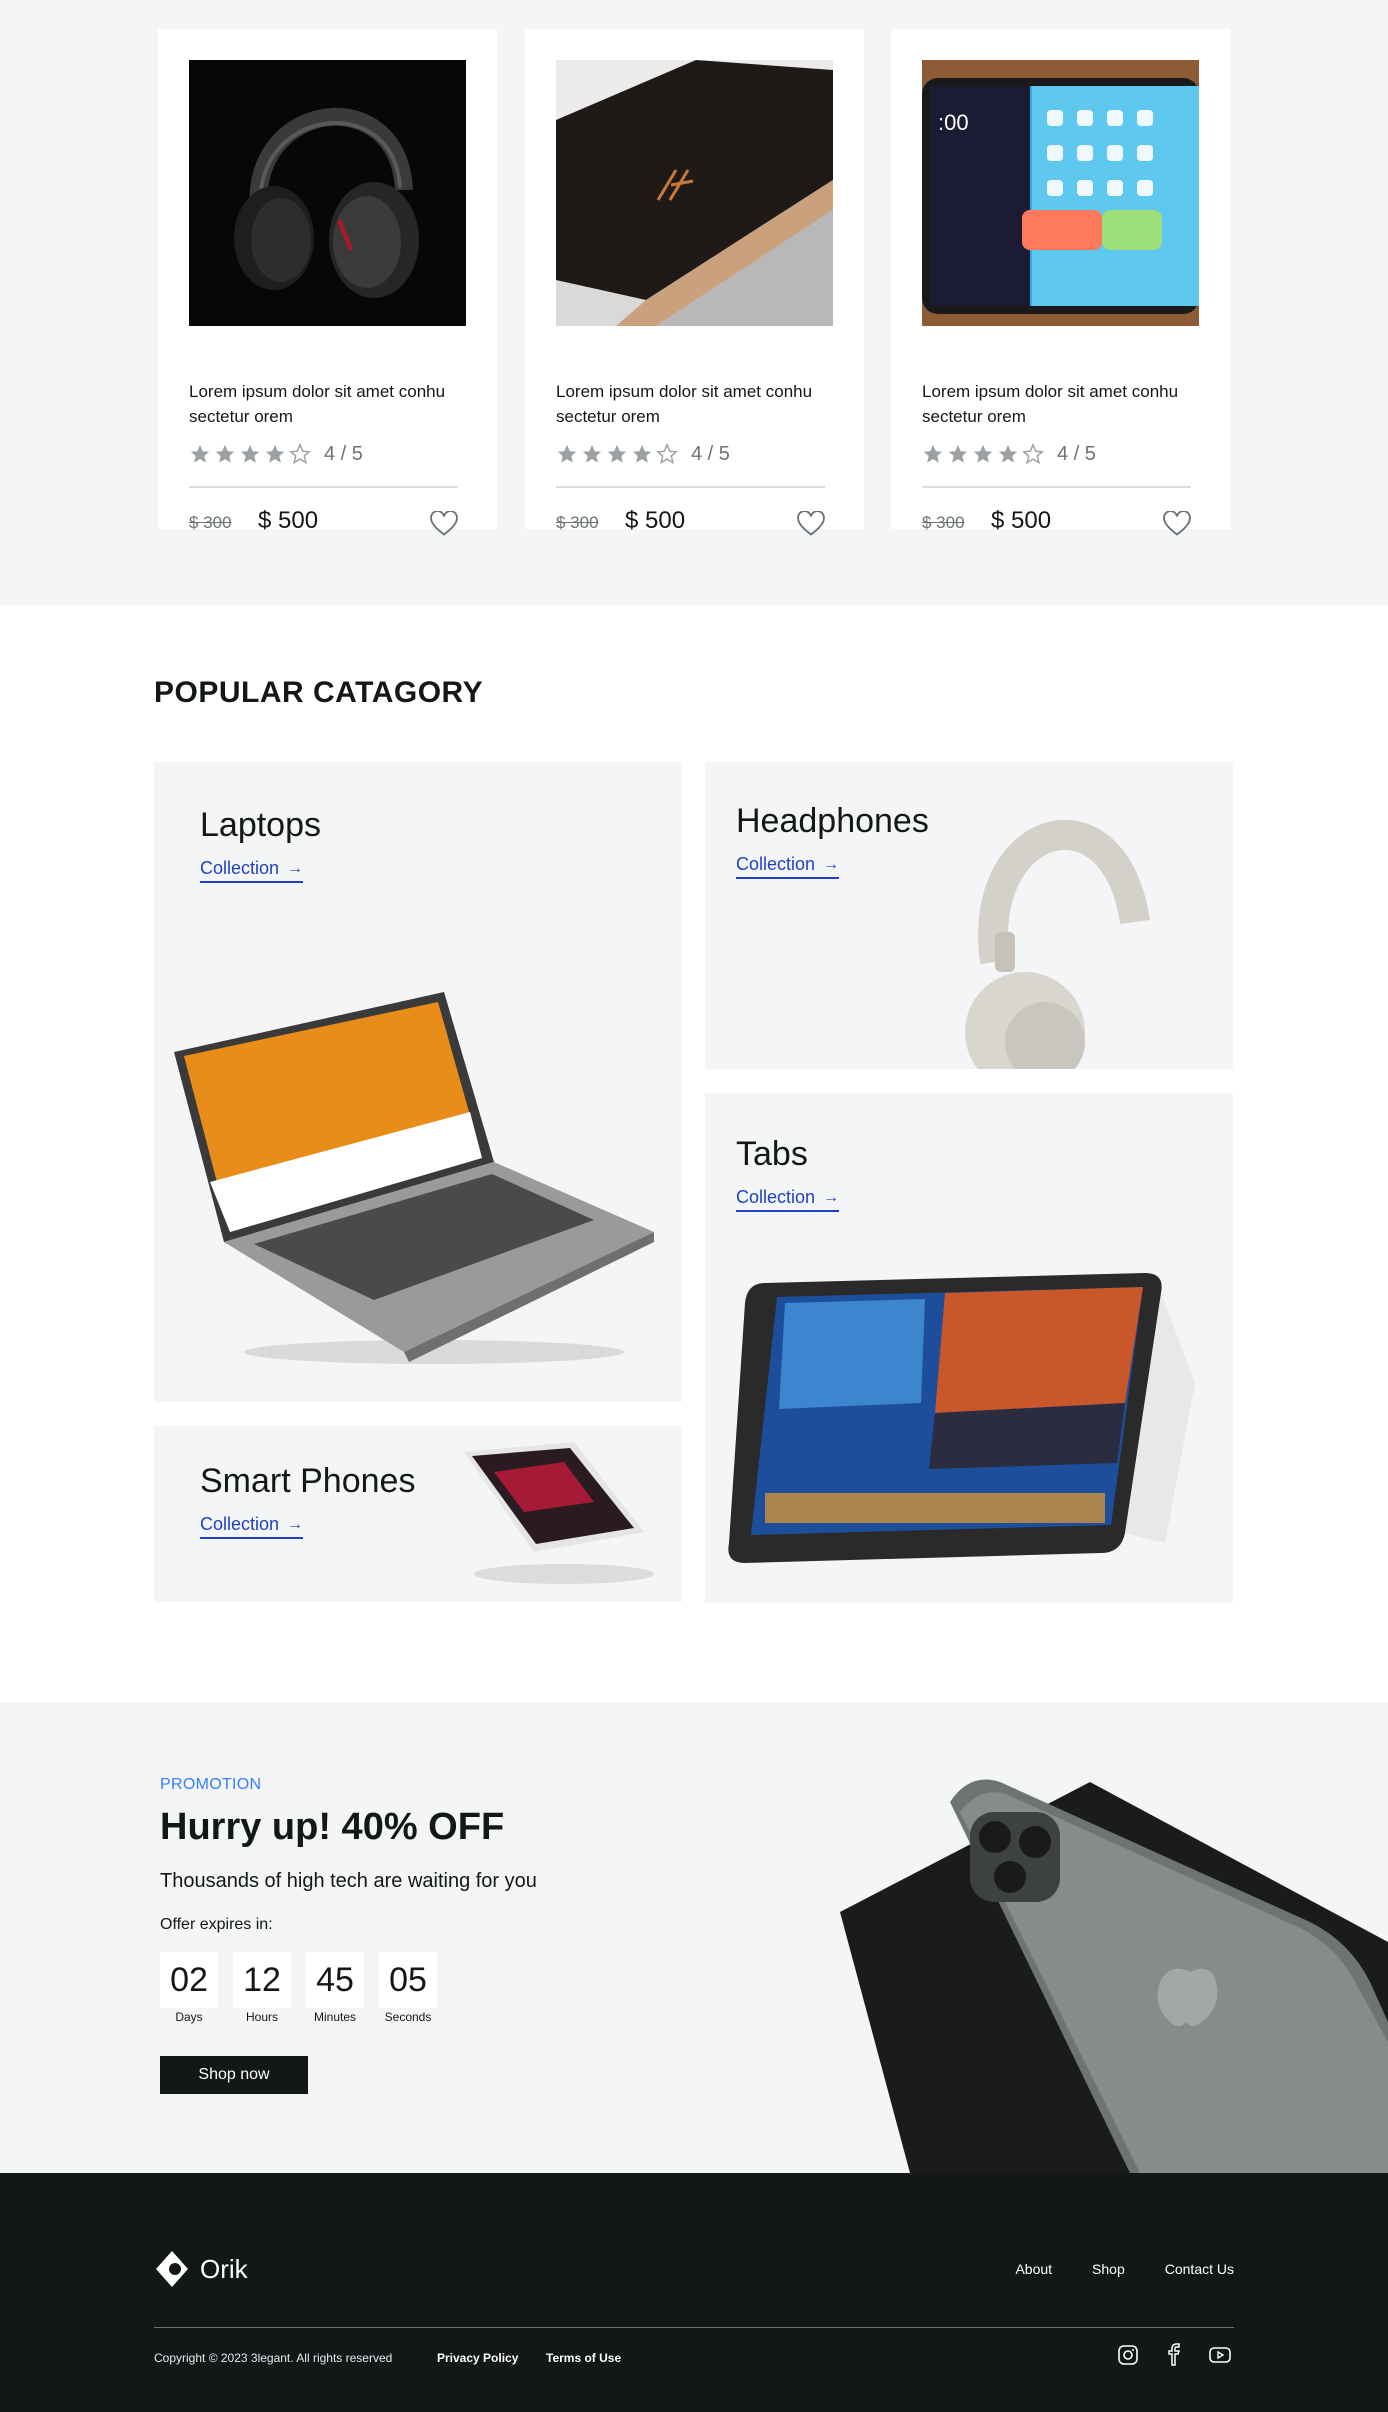 The height and width of the screenshot is (2412, 1388). What do you see at coordinates (694, 2327) in the screenshot?
I see `footer-divider` at bounding box center [694, 2327].